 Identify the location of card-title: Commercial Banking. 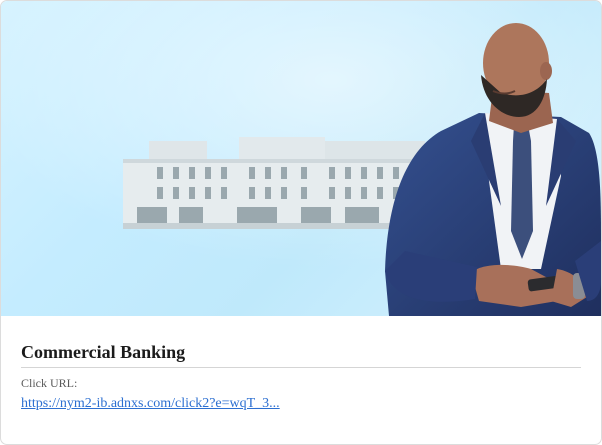
(103, 352).